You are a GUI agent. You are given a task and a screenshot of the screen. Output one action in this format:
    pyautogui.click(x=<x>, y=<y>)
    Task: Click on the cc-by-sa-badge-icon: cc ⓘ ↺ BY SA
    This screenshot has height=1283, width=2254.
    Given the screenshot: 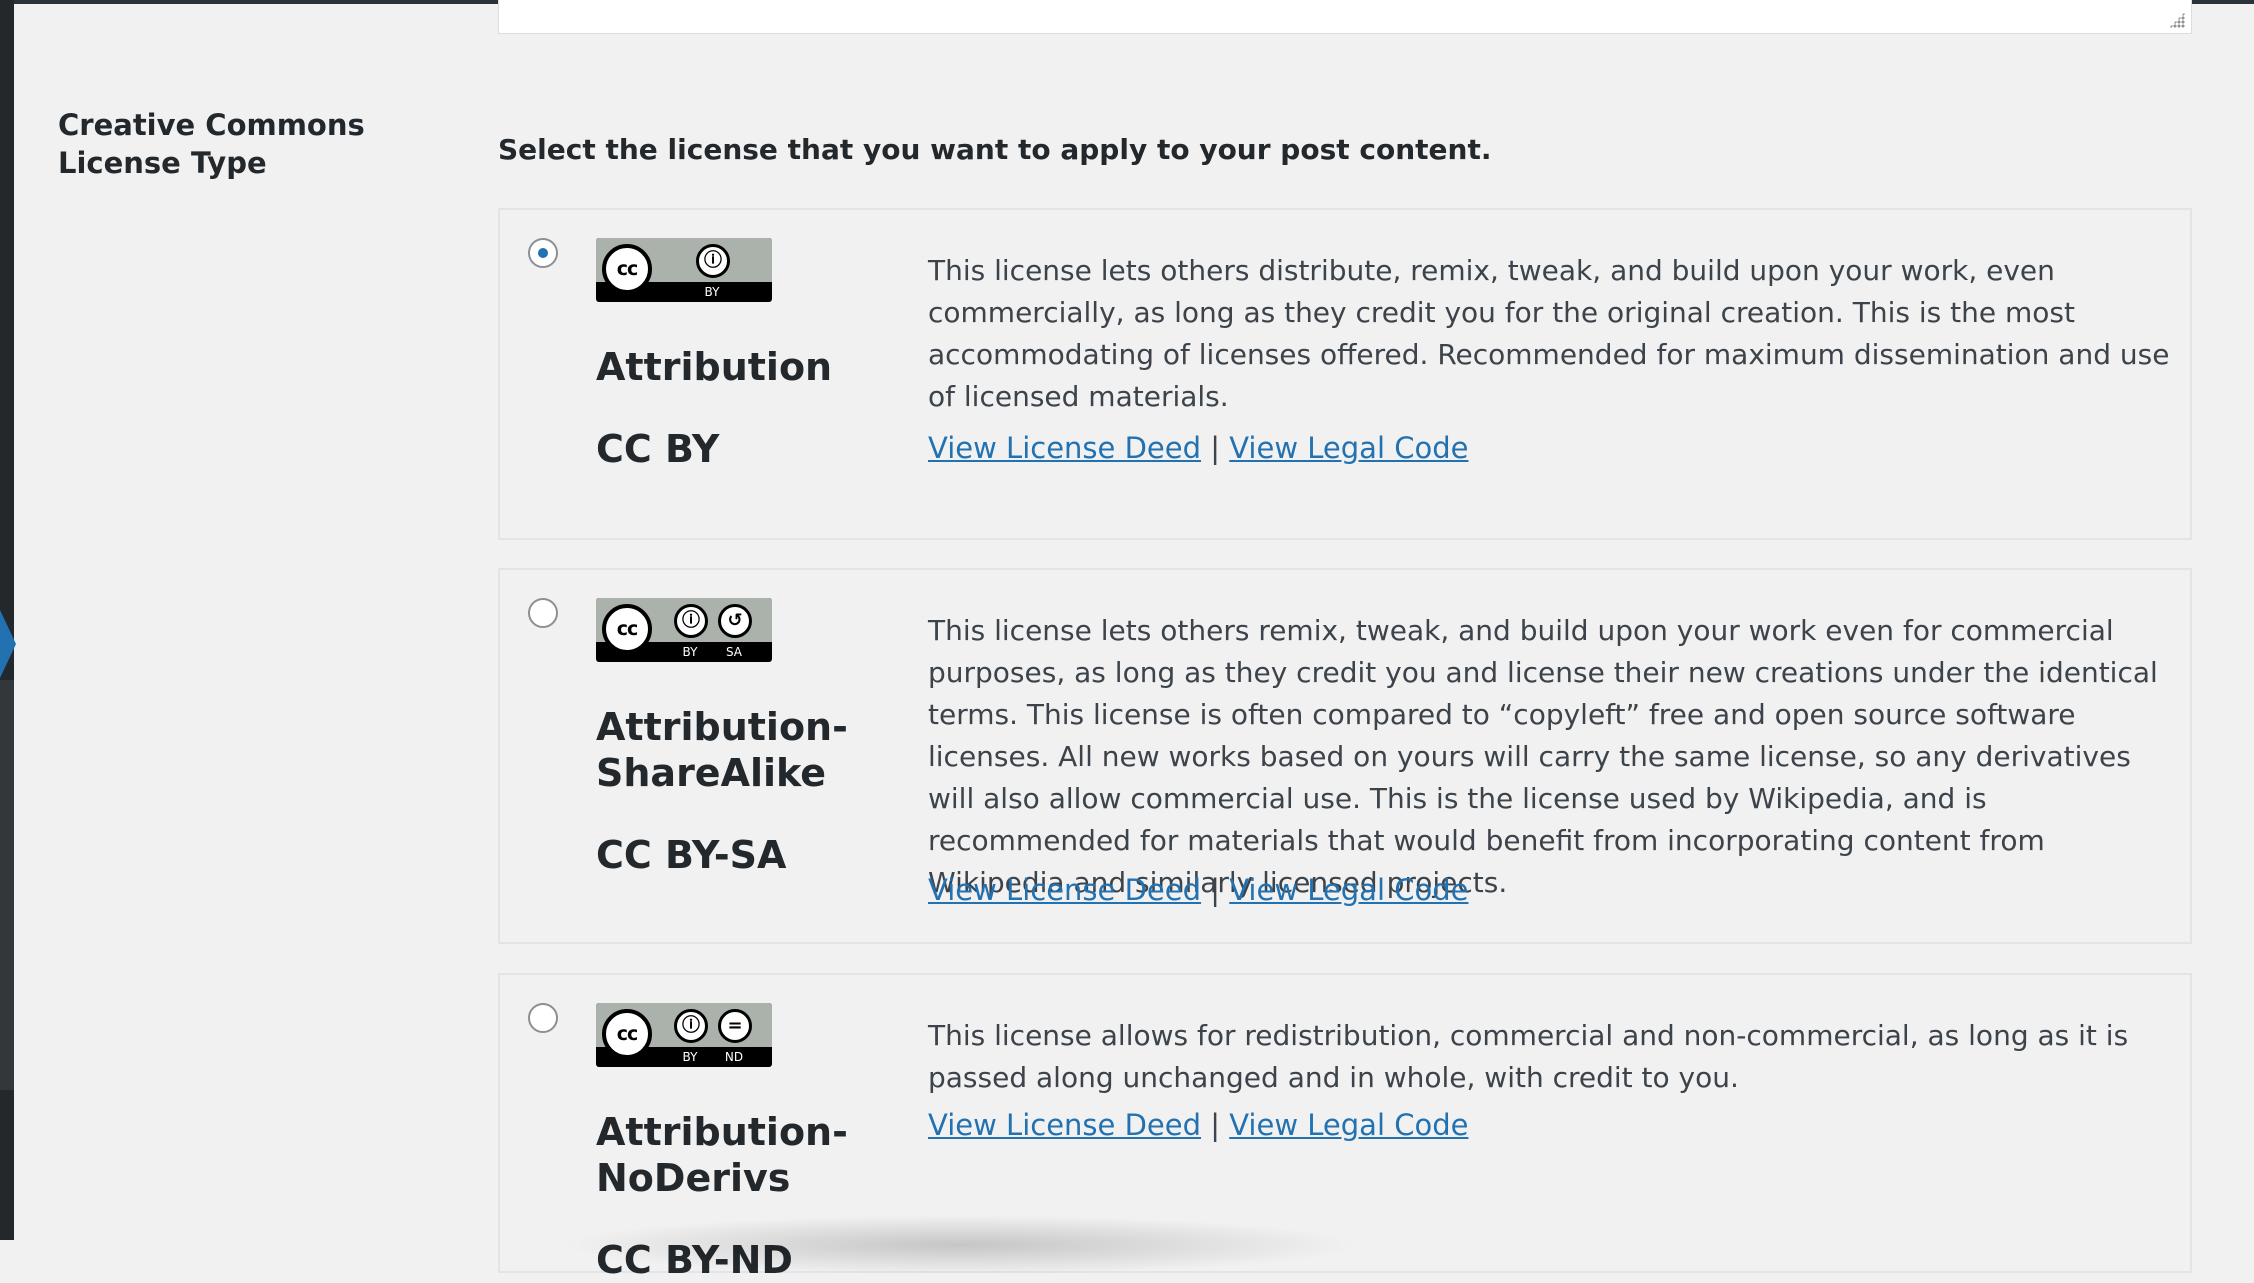 What is the action you would take?
    pyautogui.click(x=684, y=630)
    